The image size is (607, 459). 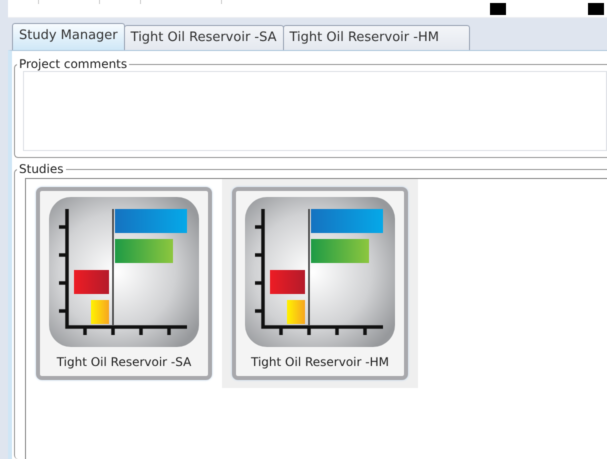 I want to click on tab: Tight Oil Reservoir -SA, so click(x=204, y=37).